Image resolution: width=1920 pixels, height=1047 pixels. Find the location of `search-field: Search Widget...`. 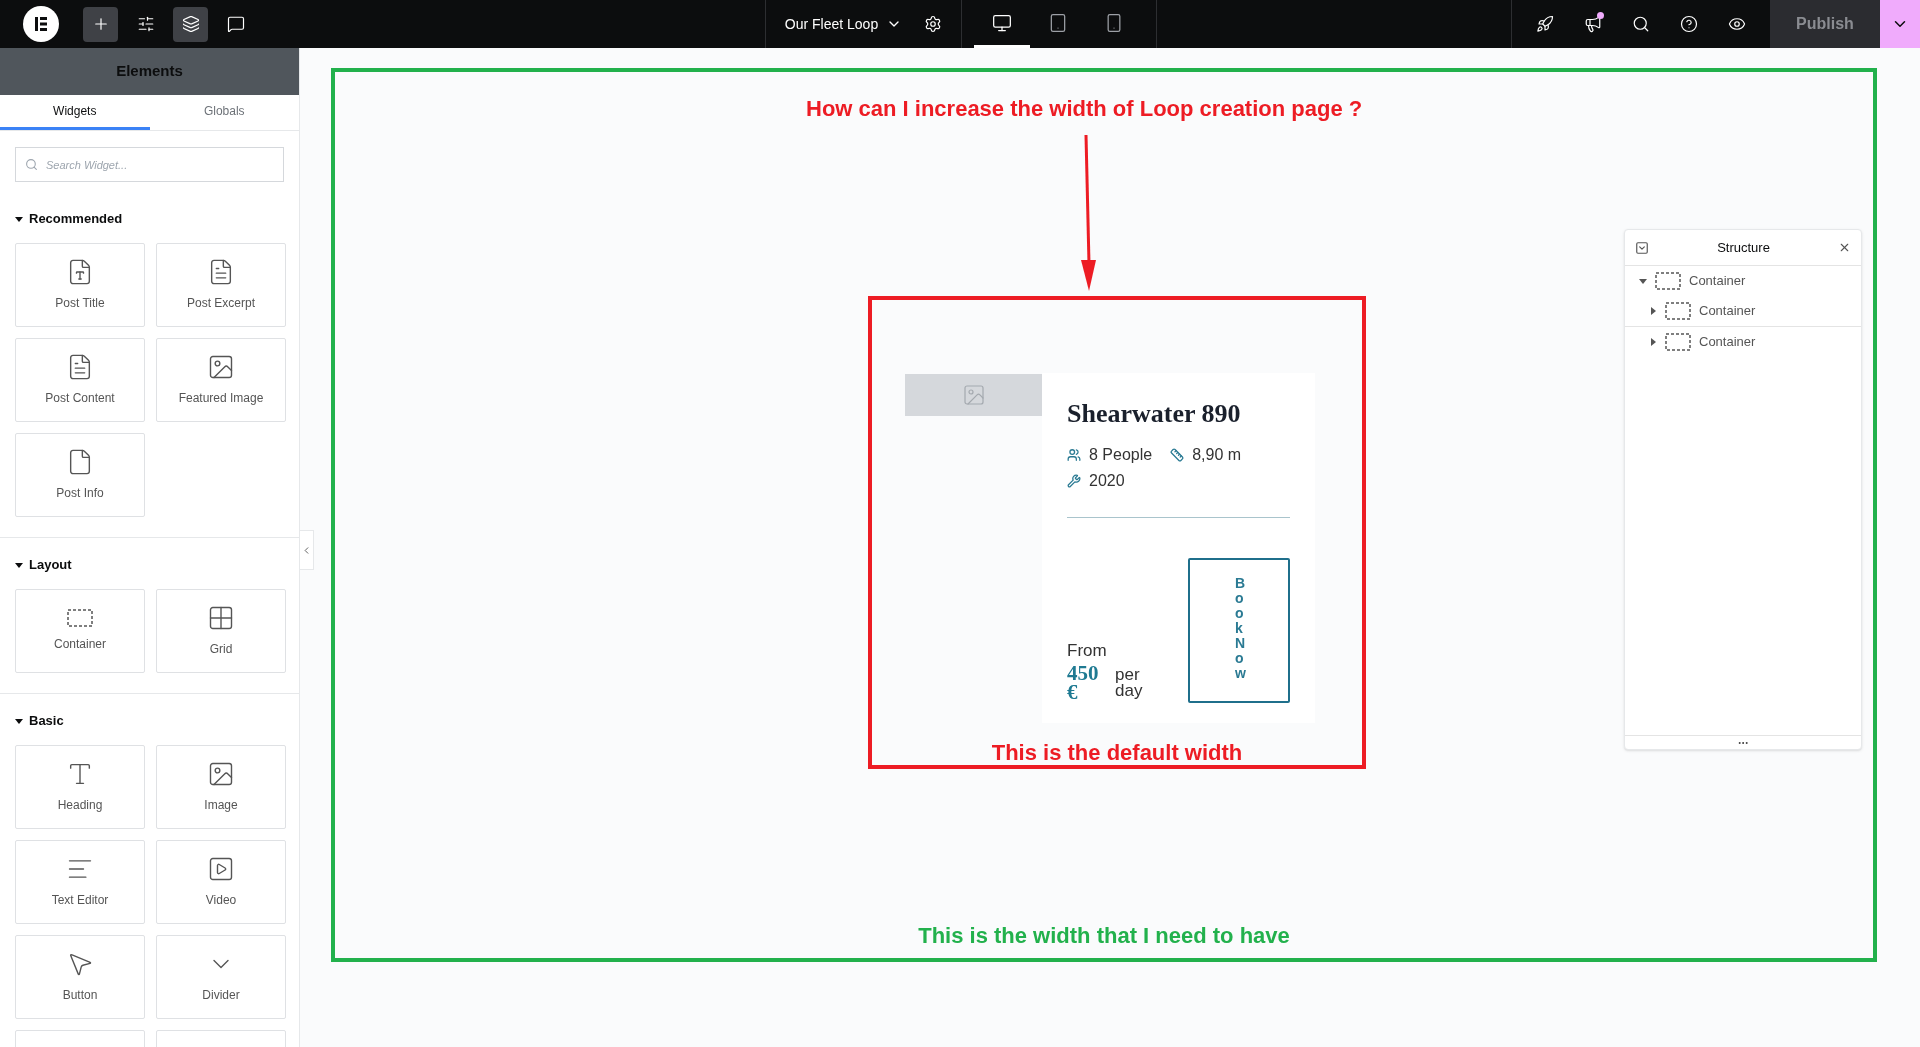

search-field: Search Widget... is located at coordinates (149, 164).